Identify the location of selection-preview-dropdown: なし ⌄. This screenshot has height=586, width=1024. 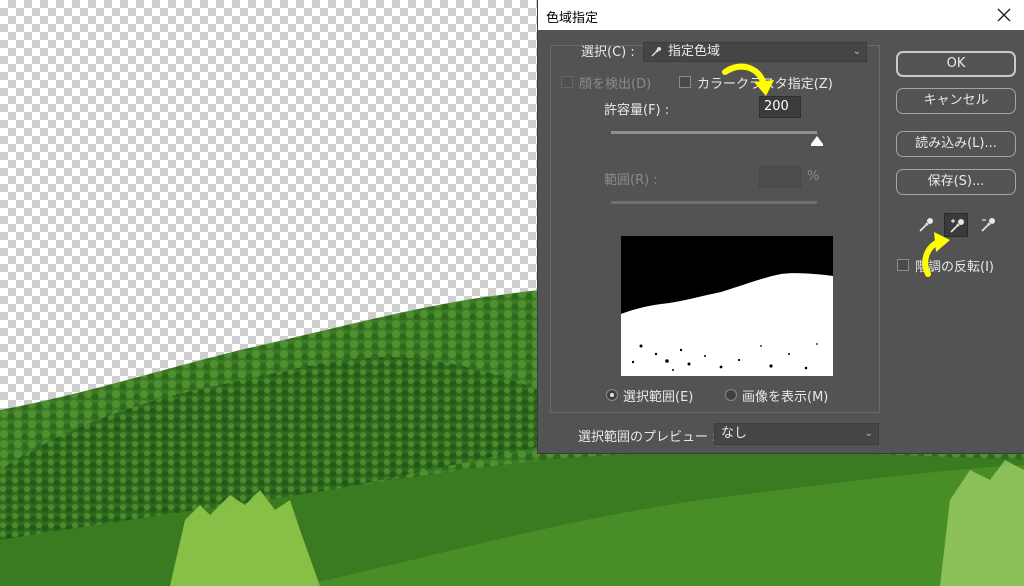
(796, 434).